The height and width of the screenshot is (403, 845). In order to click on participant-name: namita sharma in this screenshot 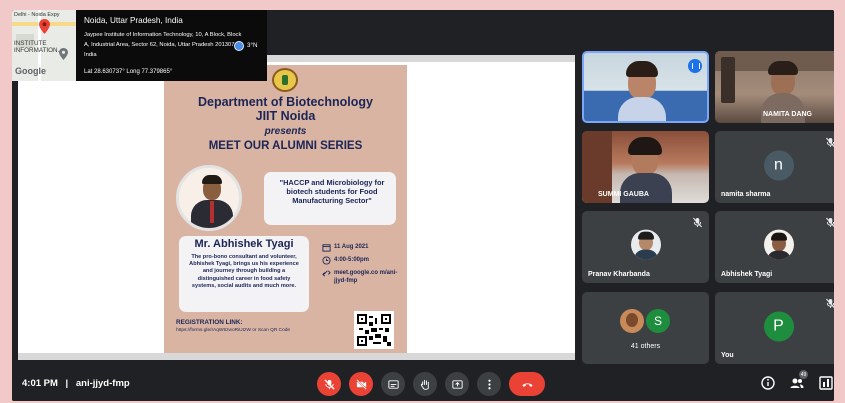, I will do `click(746, 194)`.